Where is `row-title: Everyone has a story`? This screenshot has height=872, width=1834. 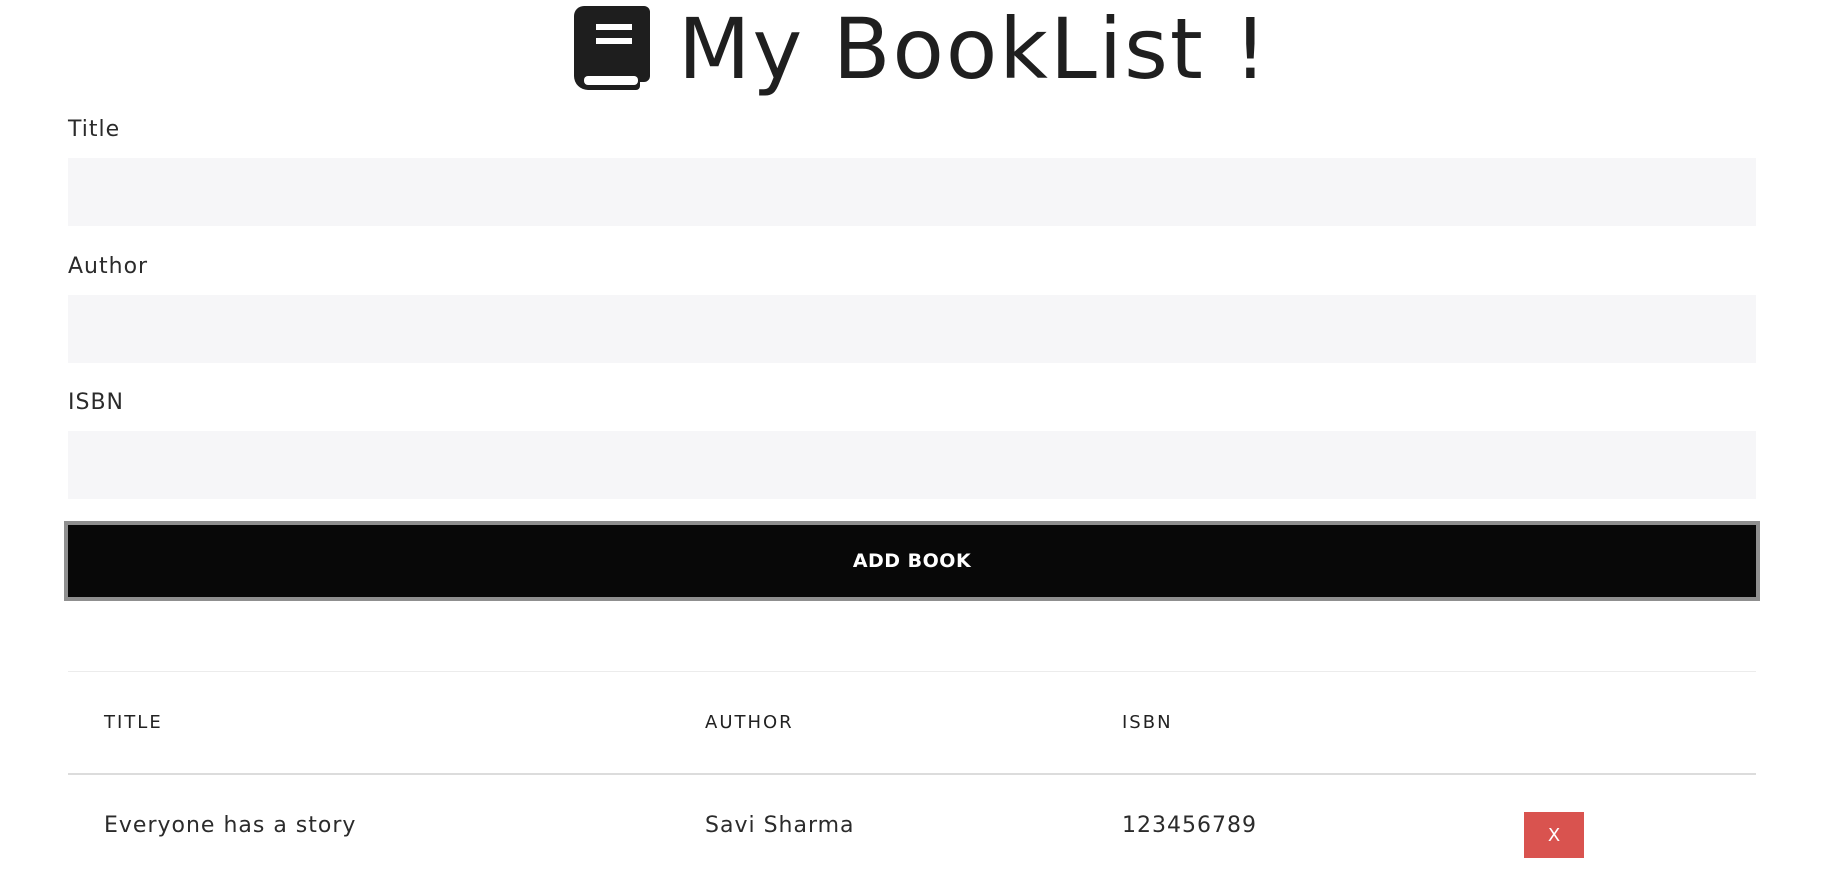 row-title: Everyone has a story is located at coordinates (230, 825).